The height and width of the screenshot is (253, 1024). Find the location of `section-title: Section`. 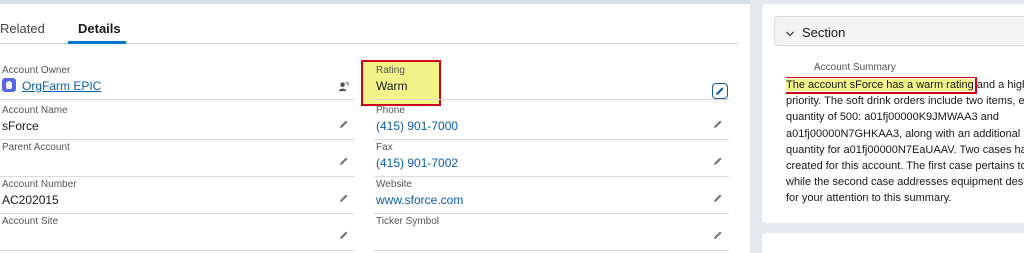

section-title: Section is located at coordinates (824, 32).